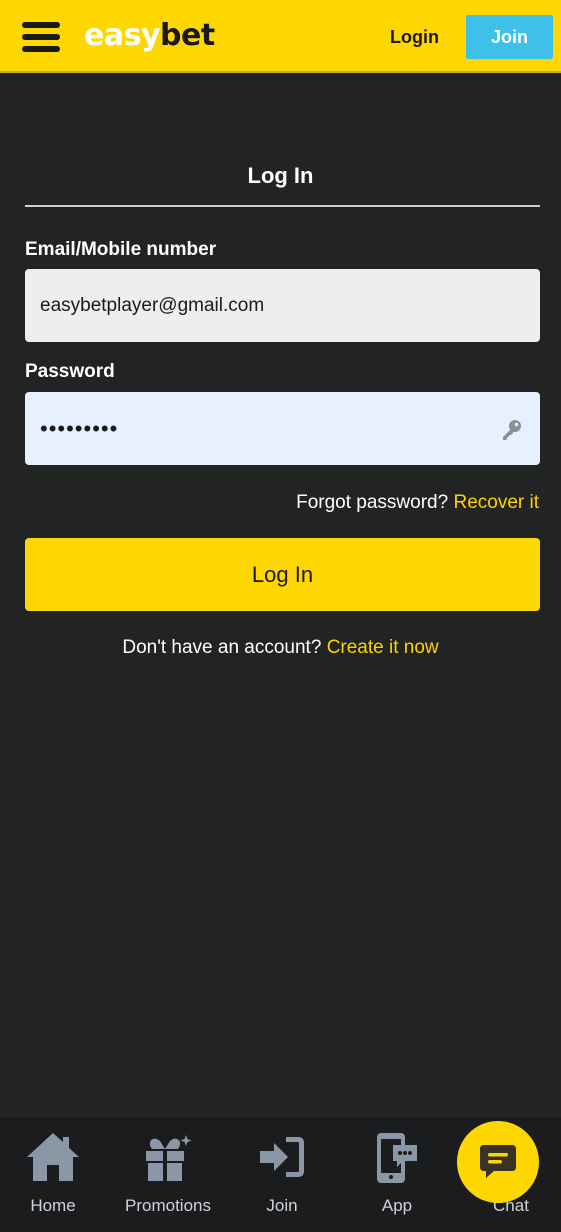  I want to click on email-field: easybetplayer@gmail.com, so click(282, 305).